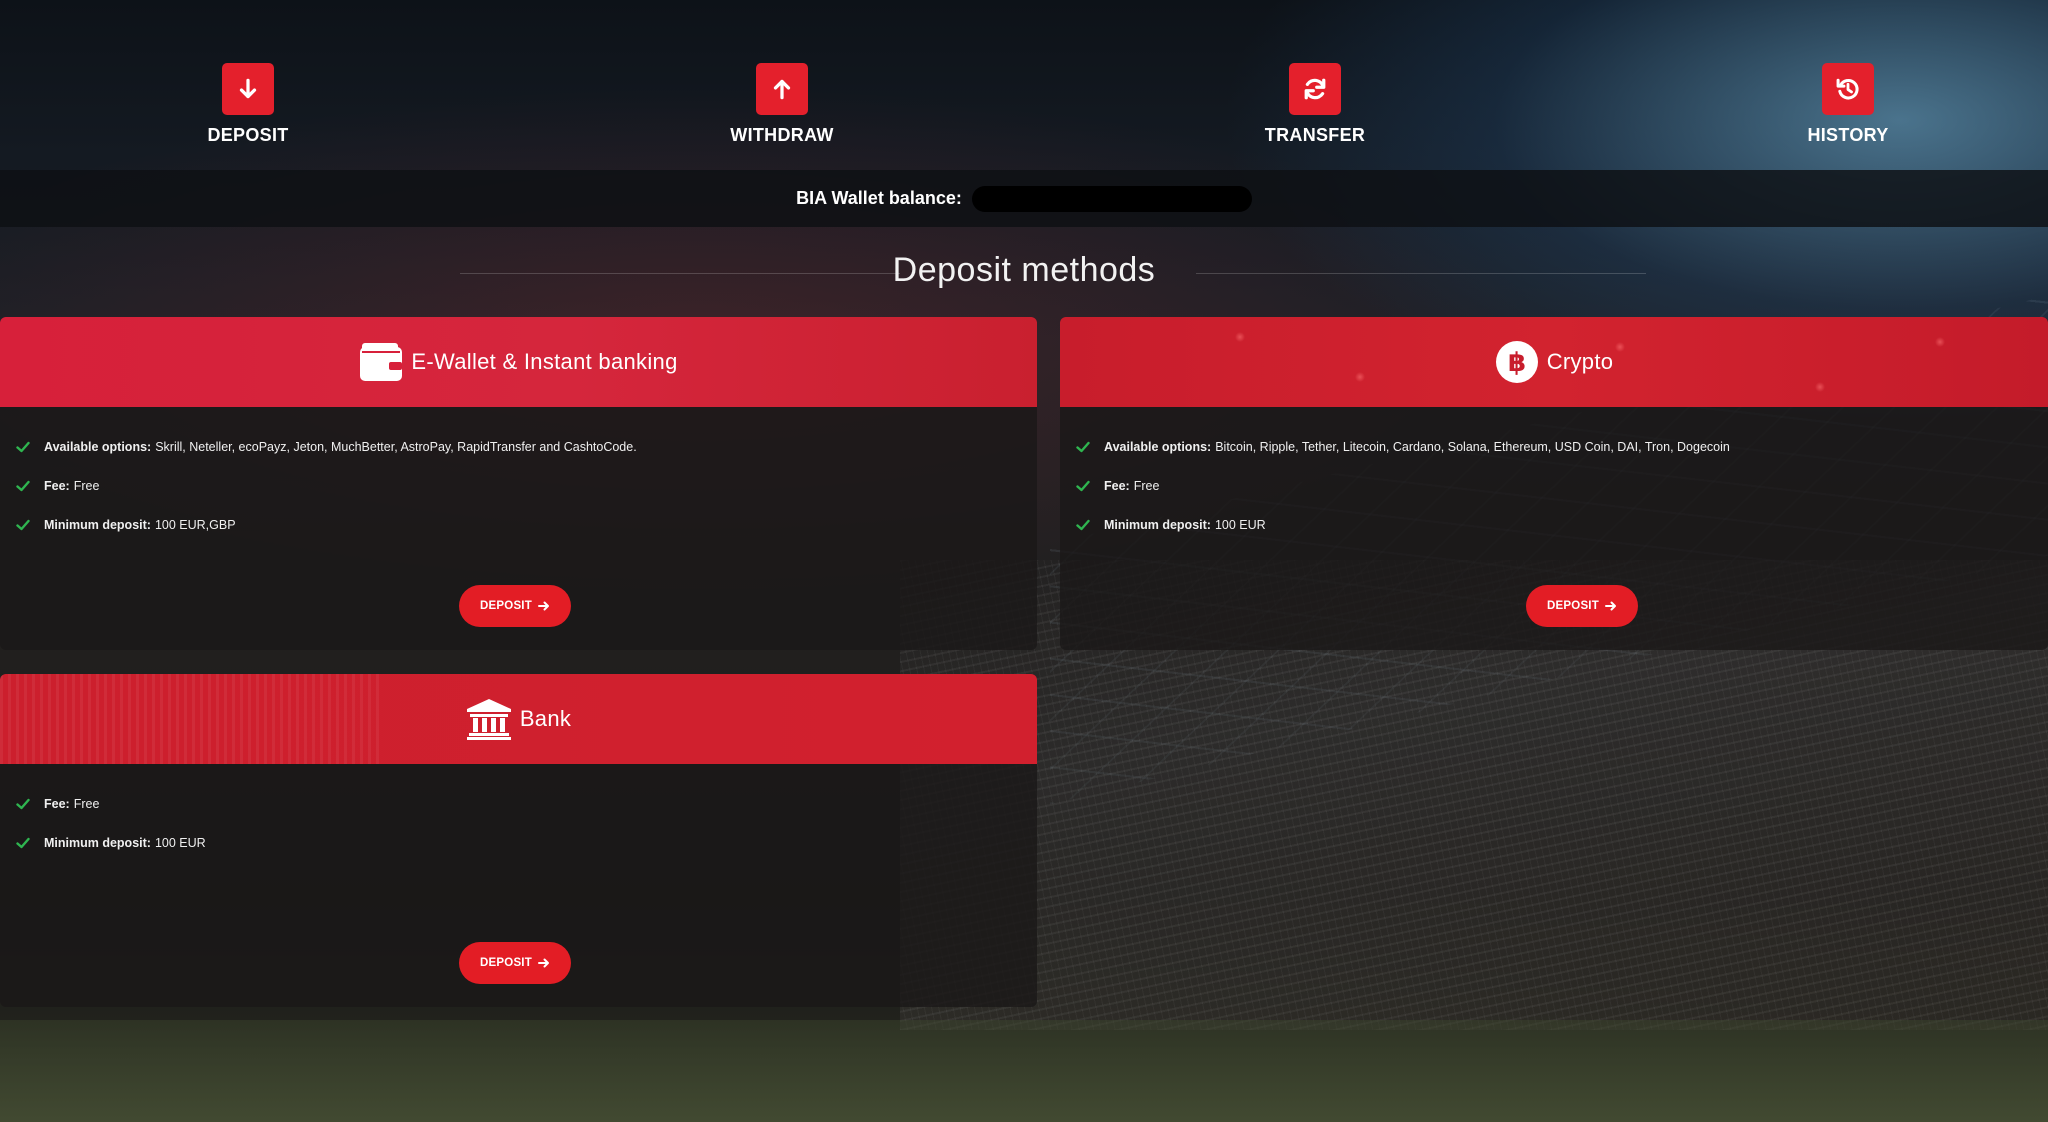  I want to click on bank-deposit-button: DEPOSIT, so click(515, 963).